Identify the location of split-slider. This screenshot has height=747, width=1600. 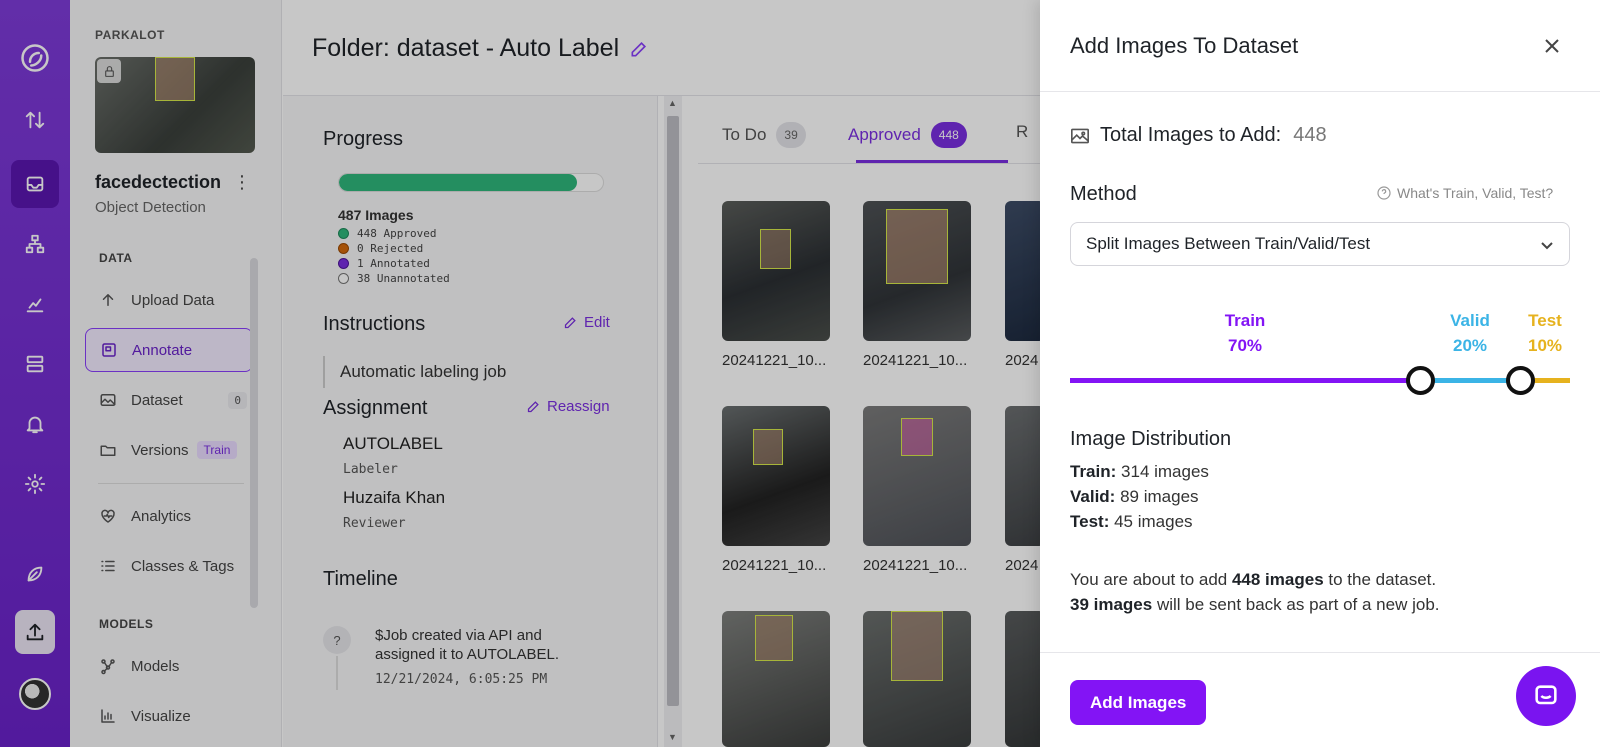
(1320, 380).